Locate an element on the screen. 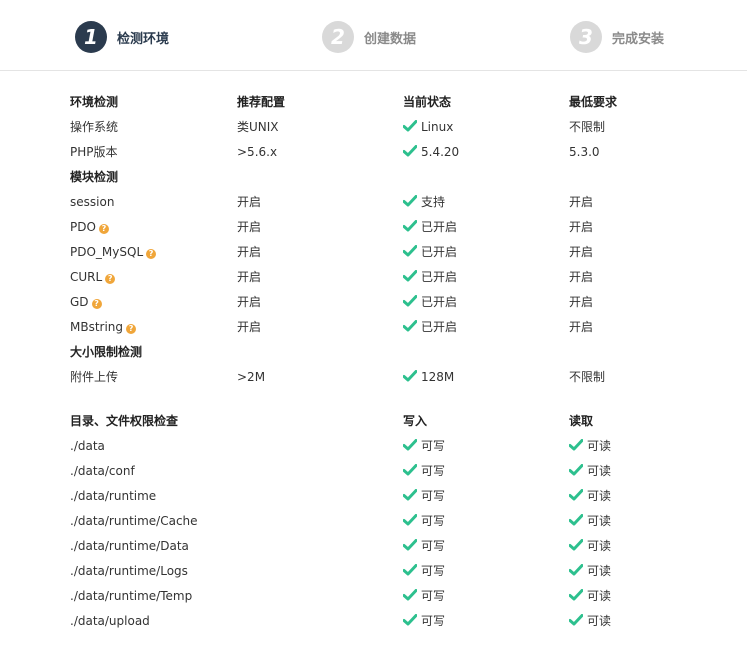 This screenshot has height=654, width=747. module-name: PDO? is located at coordinates (89, 227).